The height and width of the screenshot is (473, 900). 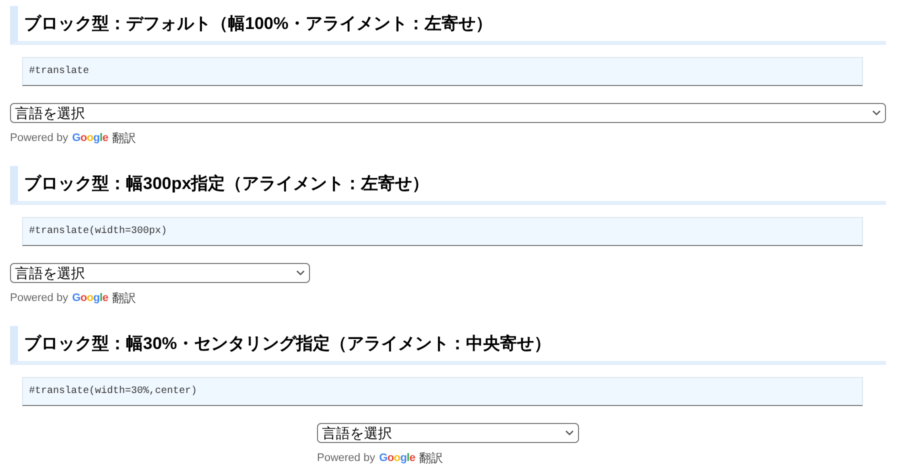 I want to click on code-block: #translate(width=30%,center), so click(x=442, y=391).